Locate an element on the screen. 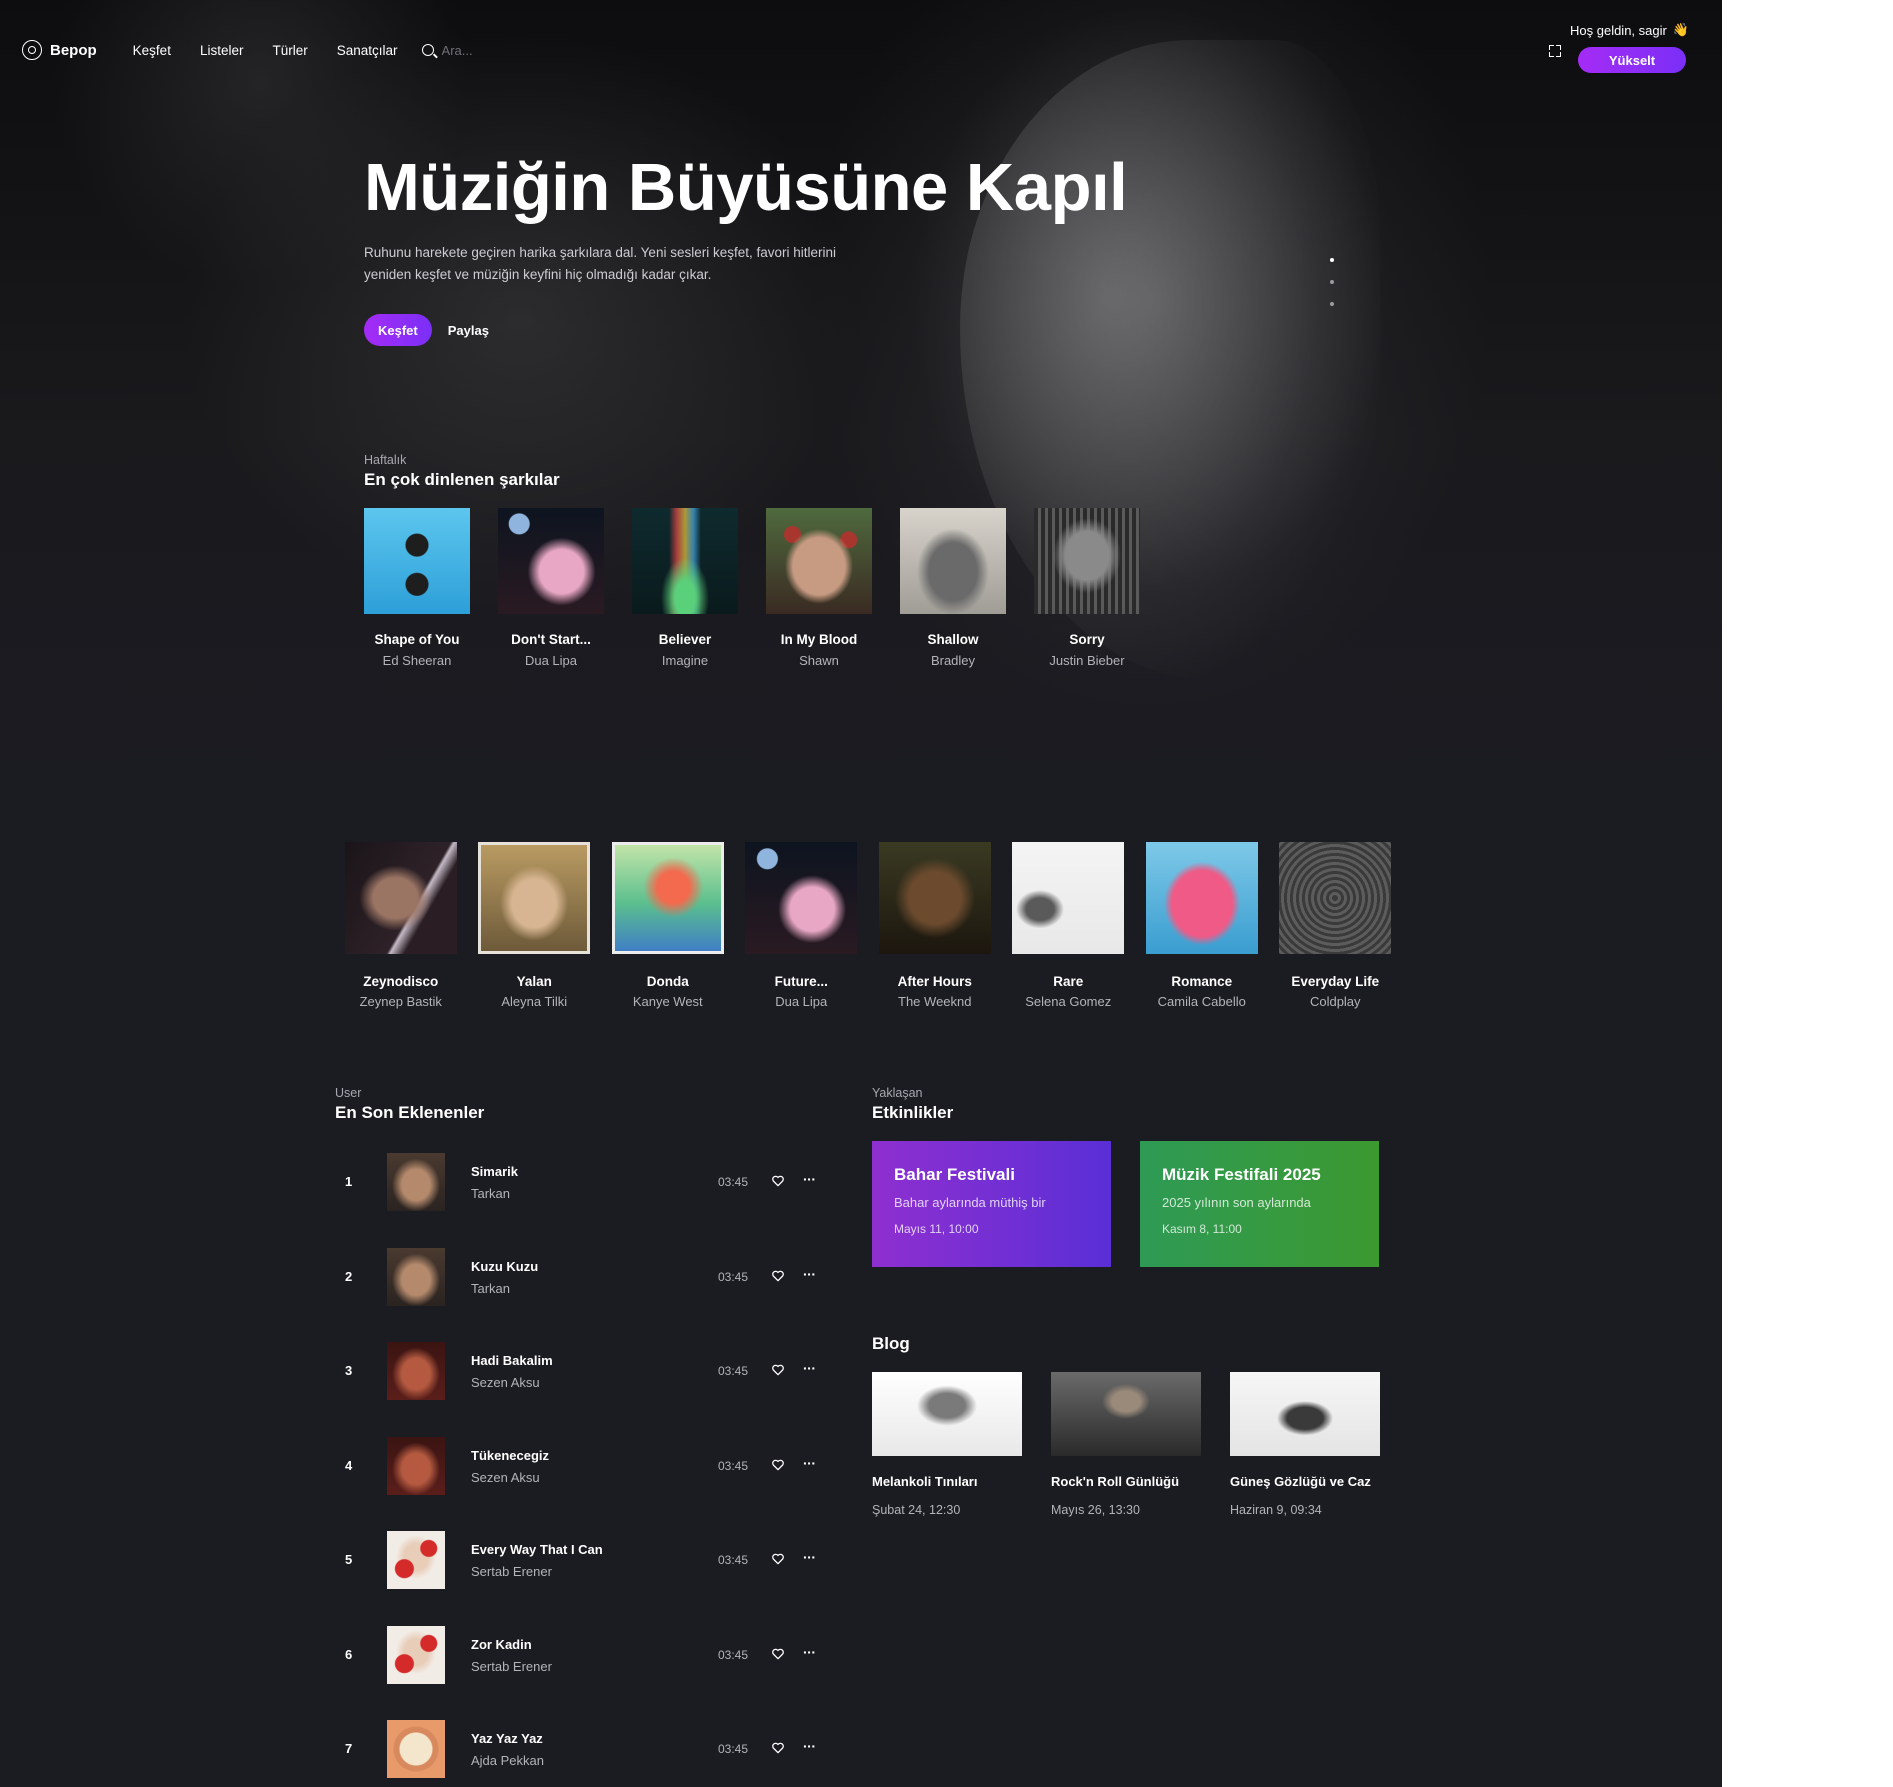 Image resolution: width=1893 pixels, height=1787 pixels. blog-post: Güneş Gözlüğü ve Caz Haziran 9, 09:34 is located at coordinates (1305, 1444).